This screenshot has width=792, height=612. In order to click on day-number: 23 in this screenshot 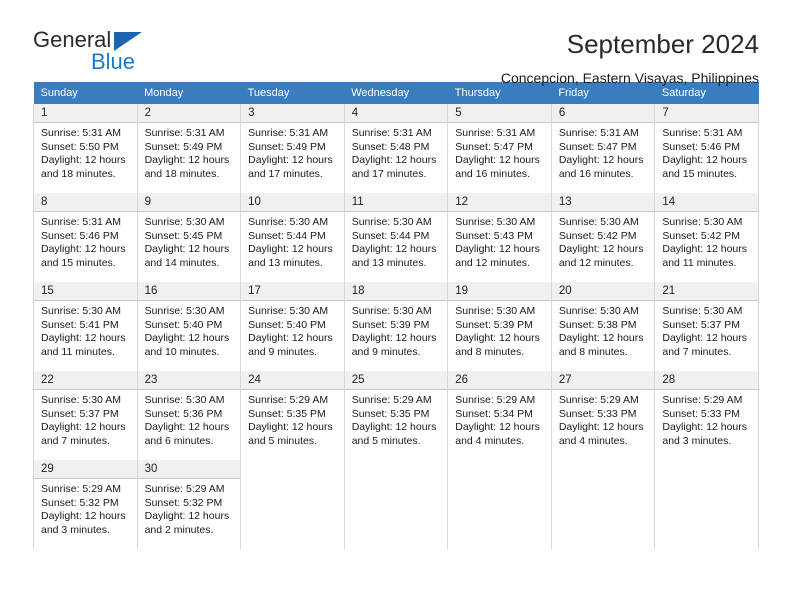, I will do `click(189, 380)`.